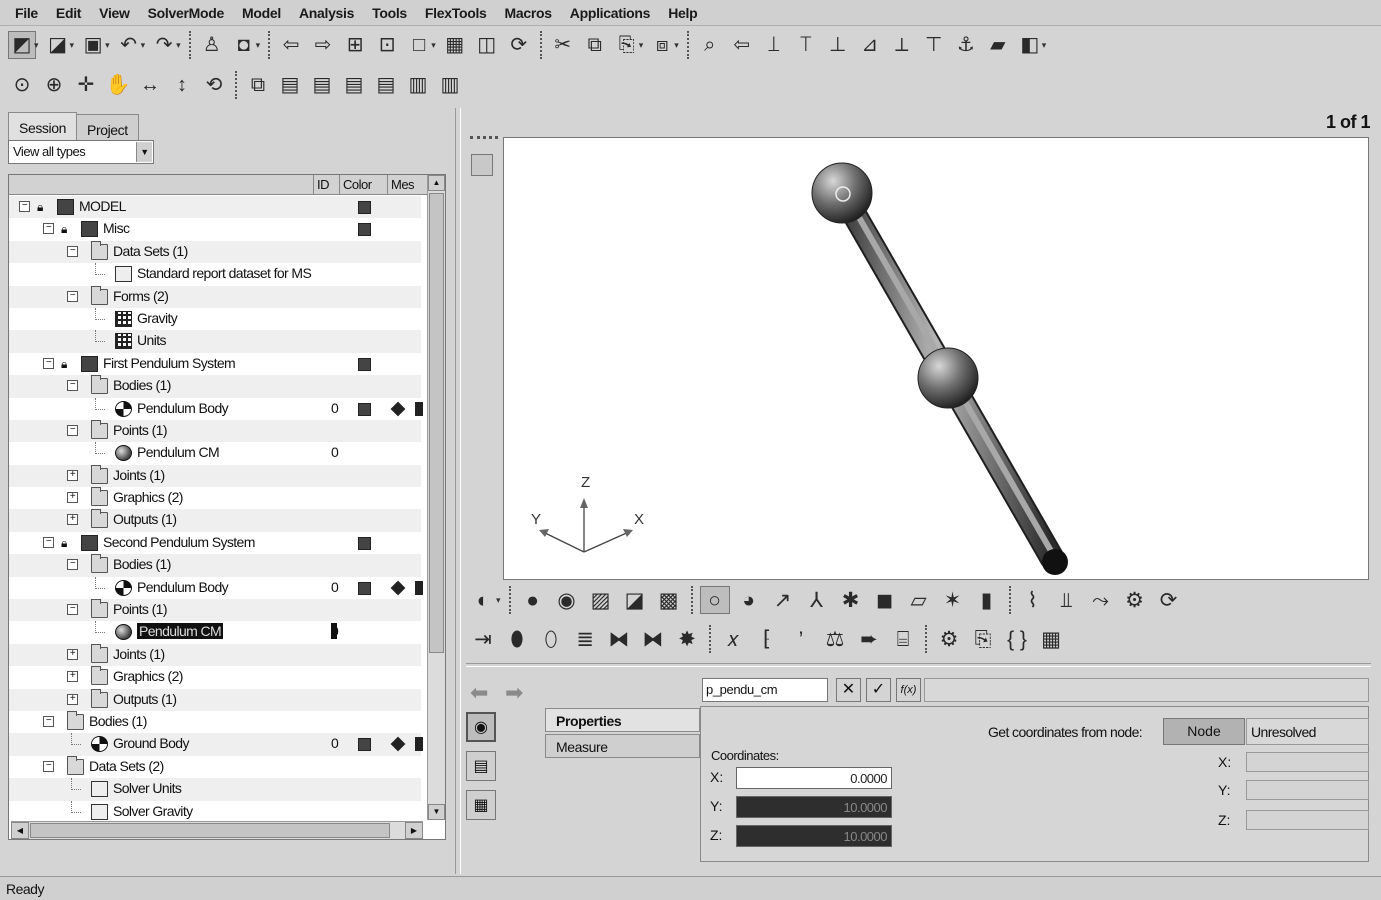 This screenshot has width=1381, height=900. Describe the element at coordinates (458, 491) in the screenshot. I see `panel-splitter` at that location.